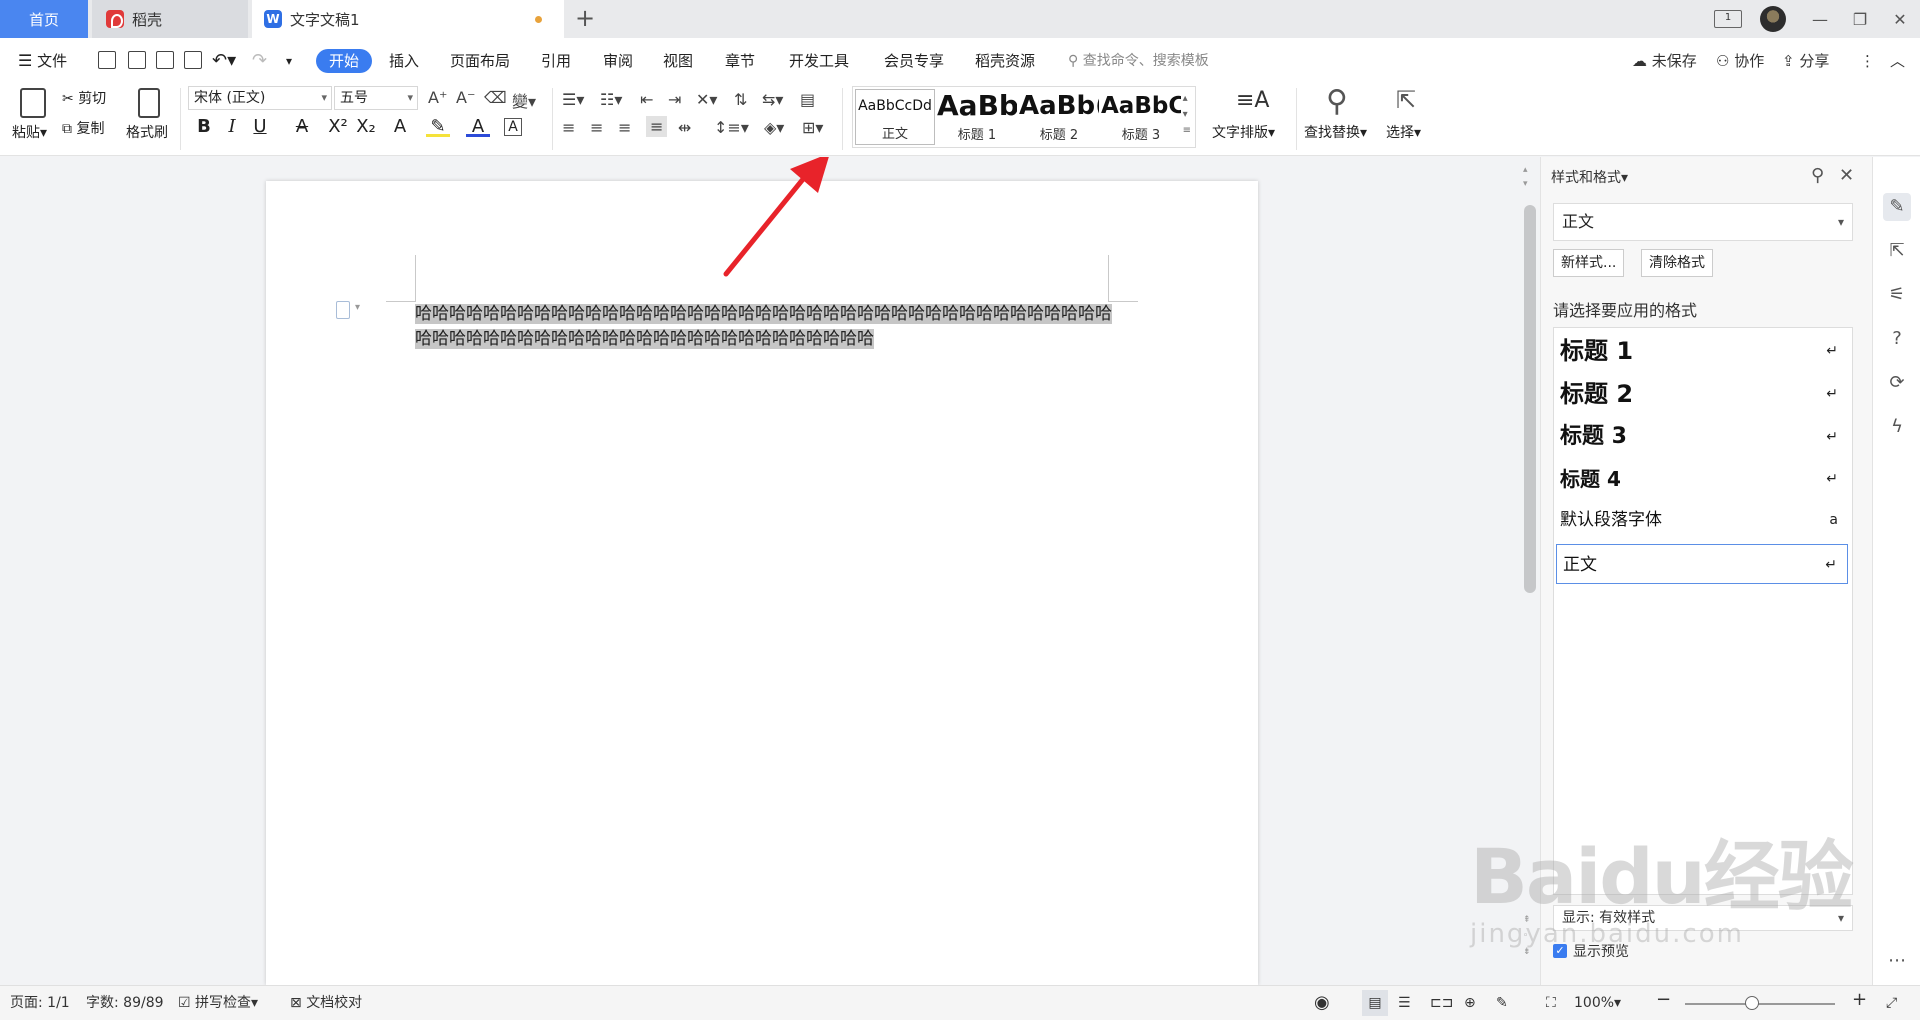 The width and height of the screenshot is (1920, 1020). Describe the element at coordinates (400, 127) in the screenshot. I see `text-effect-icon: A` at that location.